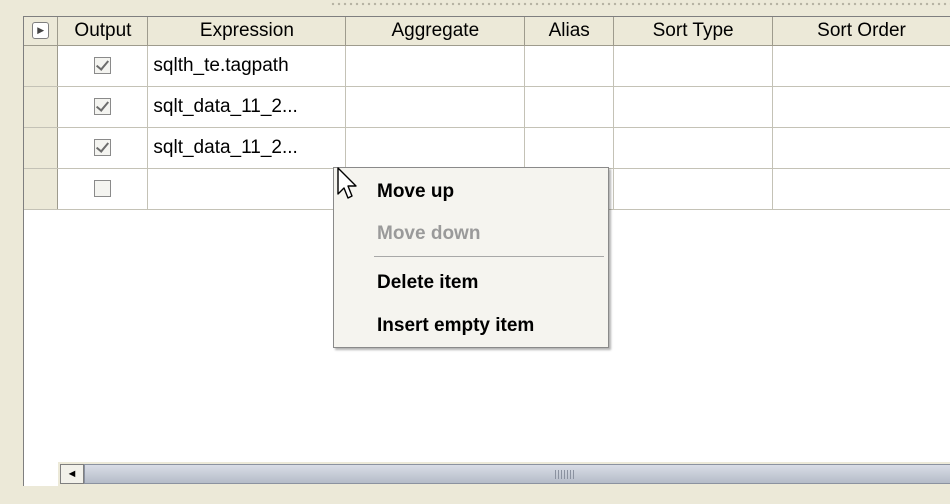 This screenshot has width=950, height=504. Describe the element at coordinates (103, 31) in the screenshot. I see `column-header-output: Output` at that location.